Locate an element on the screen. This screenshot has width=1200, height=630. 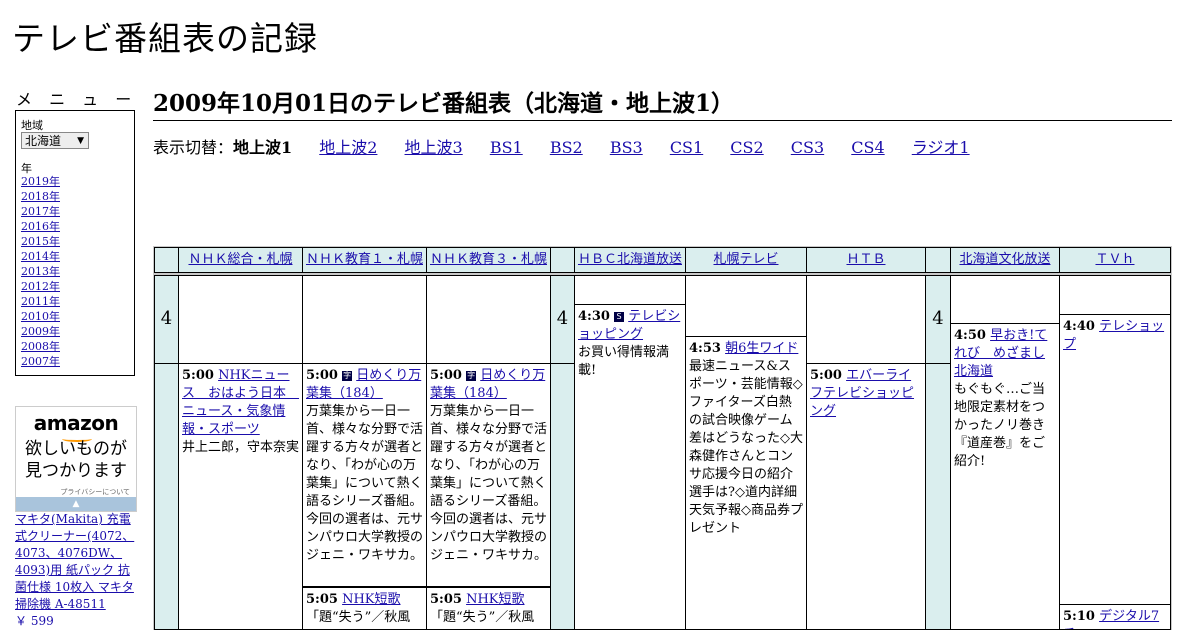
switch-link-cs4: CS4 is located at coordinates (867, 147).